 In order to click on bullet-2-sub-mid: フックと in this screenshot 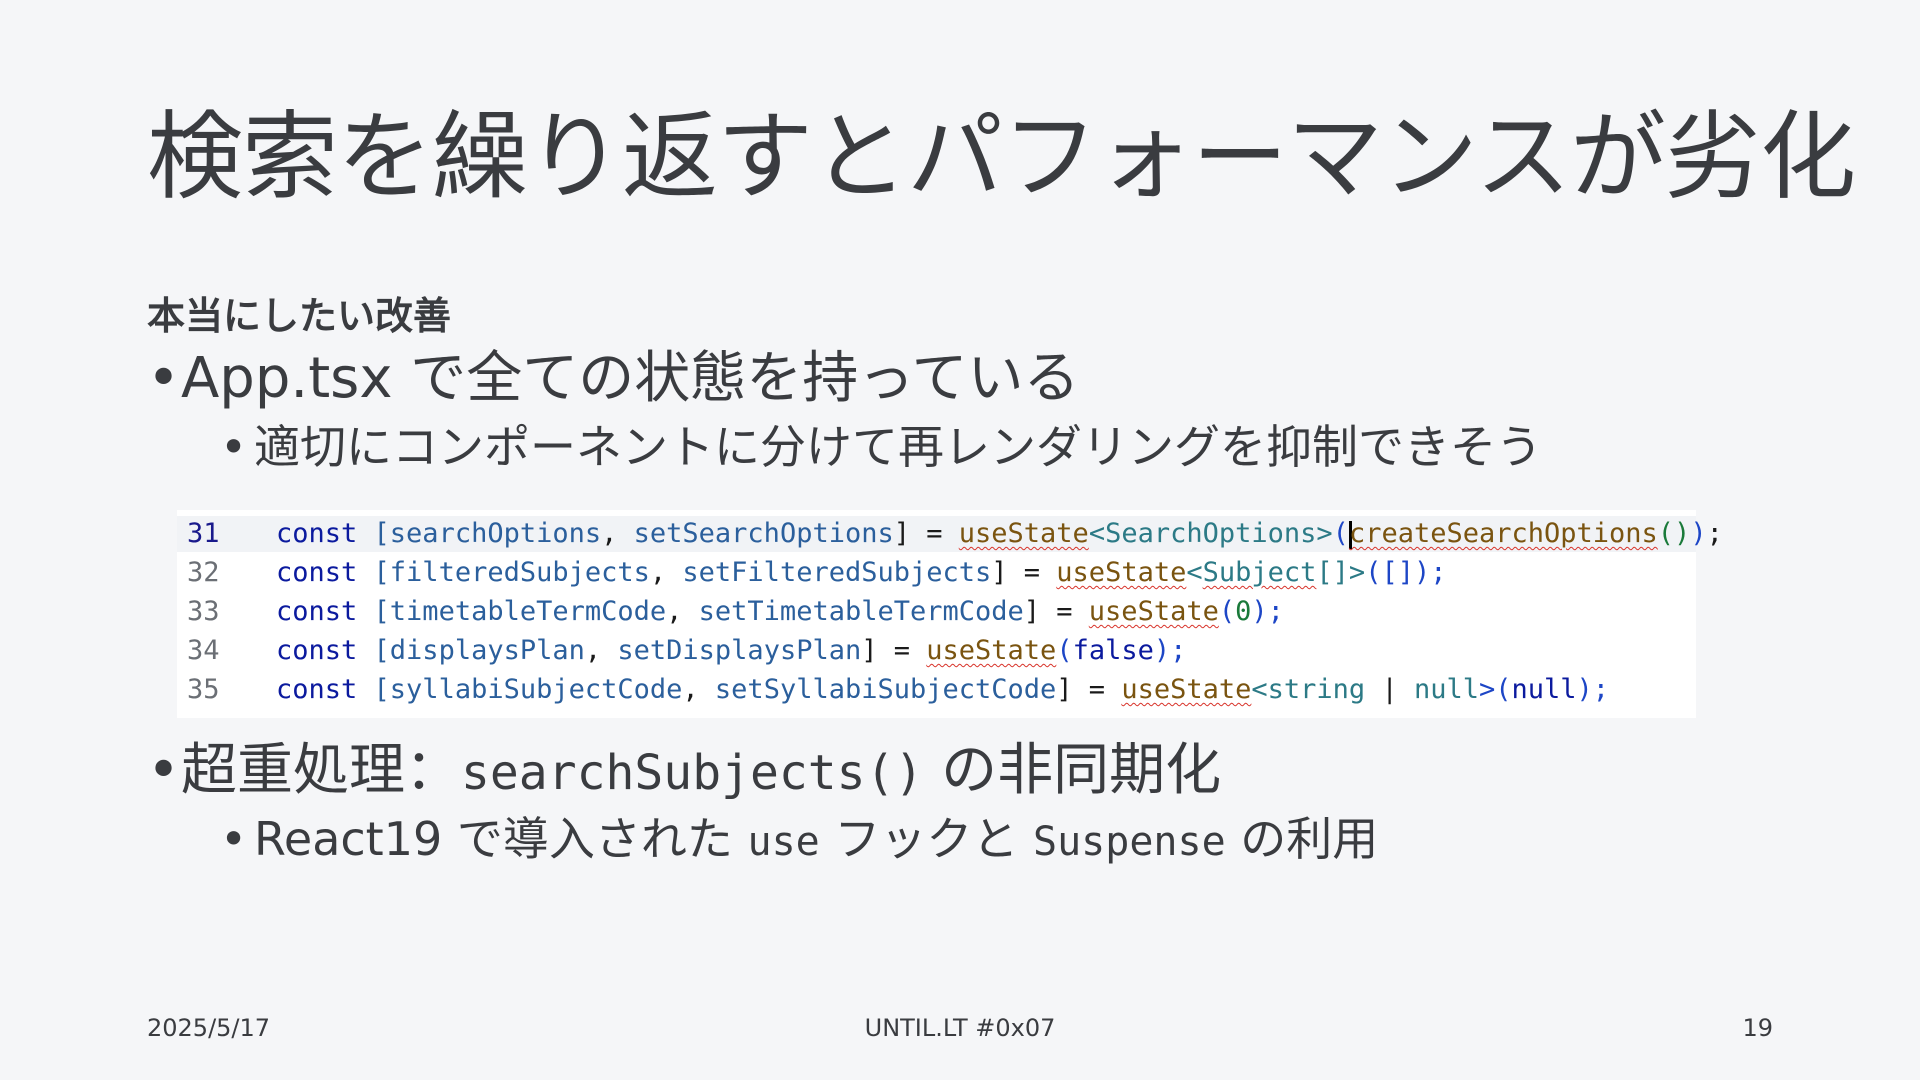, I will do `click(926, 839)`.